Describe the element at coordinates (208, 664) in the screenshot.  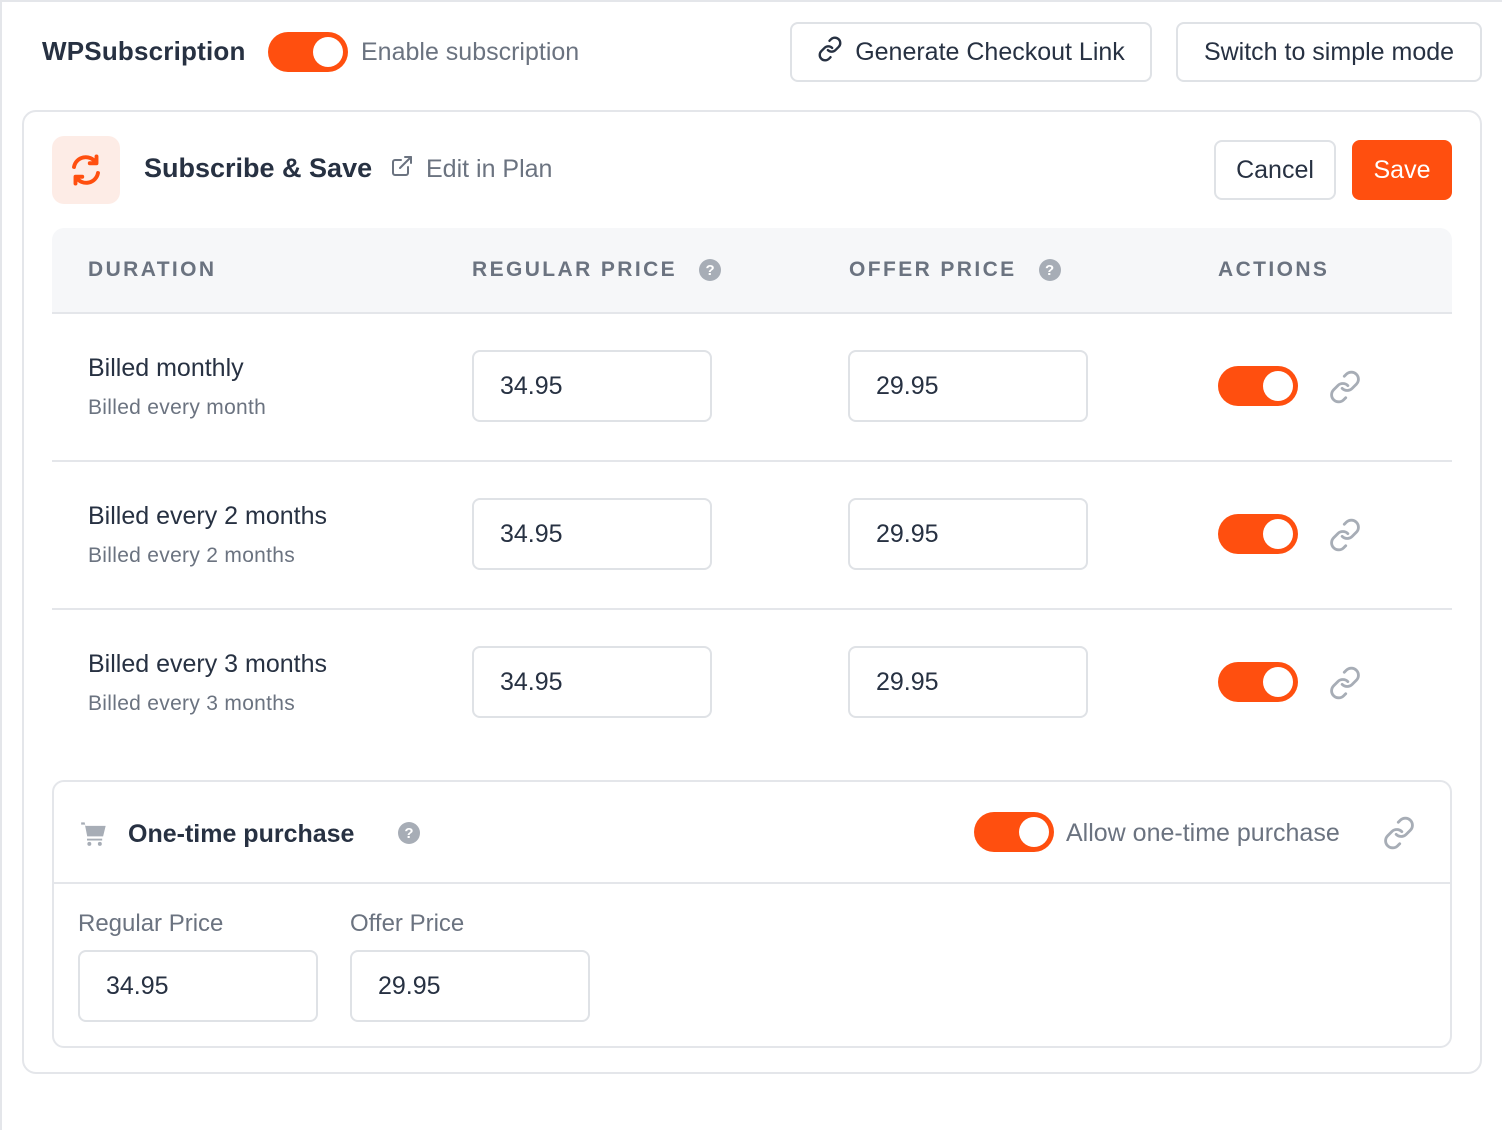
I see `duration-title: Billed every 3 months` at that location.